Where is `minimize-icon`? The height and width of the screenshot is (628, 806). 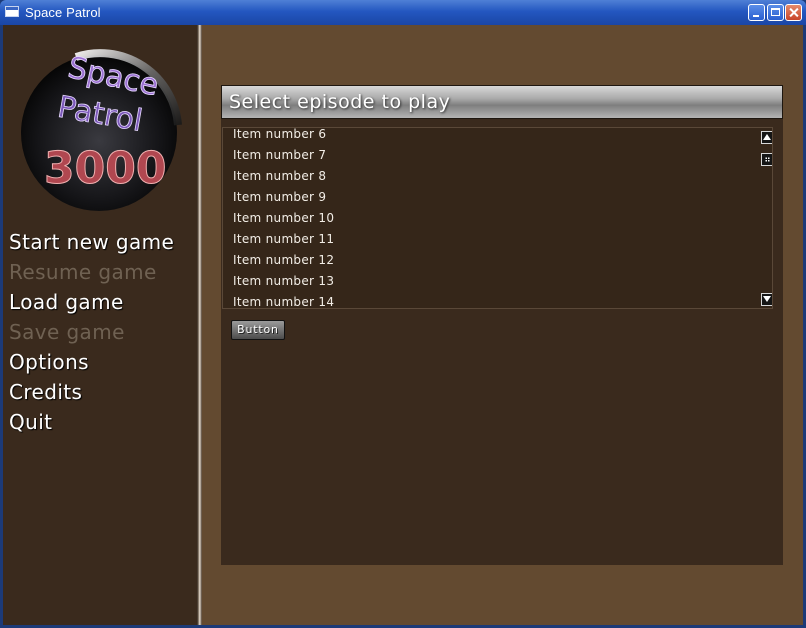 minimize-icon is located at coordinates (756, 12).